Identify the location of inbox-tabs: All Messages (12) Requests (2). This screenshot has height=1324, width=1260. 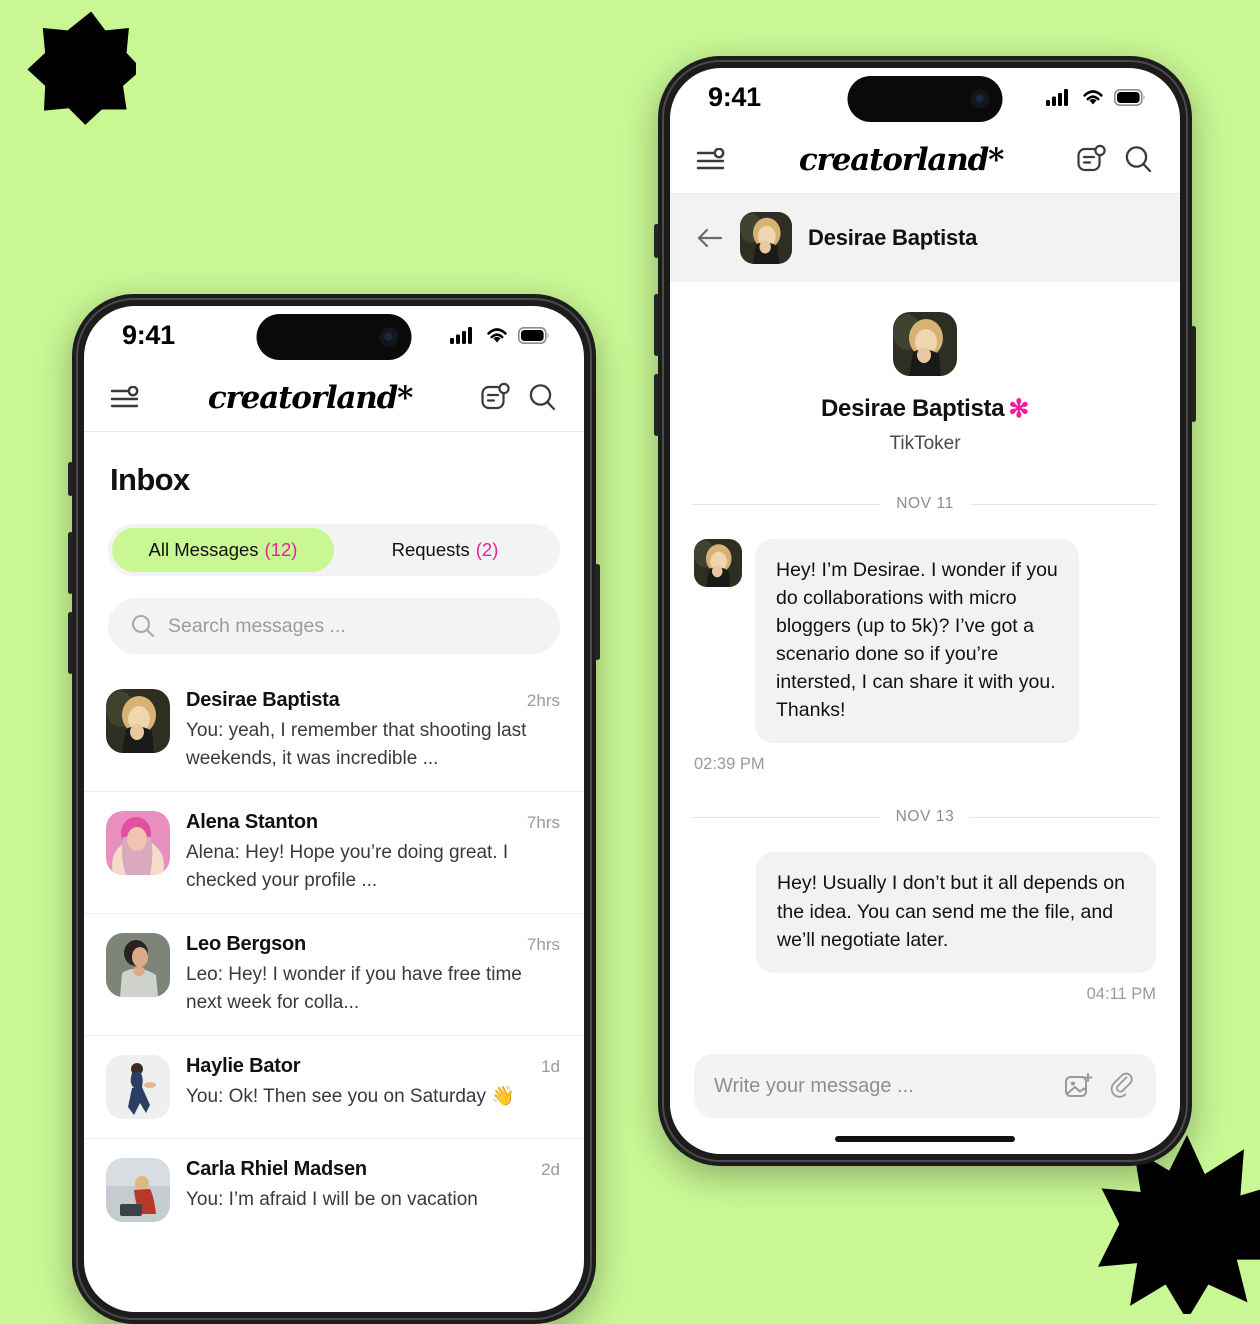
(334, 550).